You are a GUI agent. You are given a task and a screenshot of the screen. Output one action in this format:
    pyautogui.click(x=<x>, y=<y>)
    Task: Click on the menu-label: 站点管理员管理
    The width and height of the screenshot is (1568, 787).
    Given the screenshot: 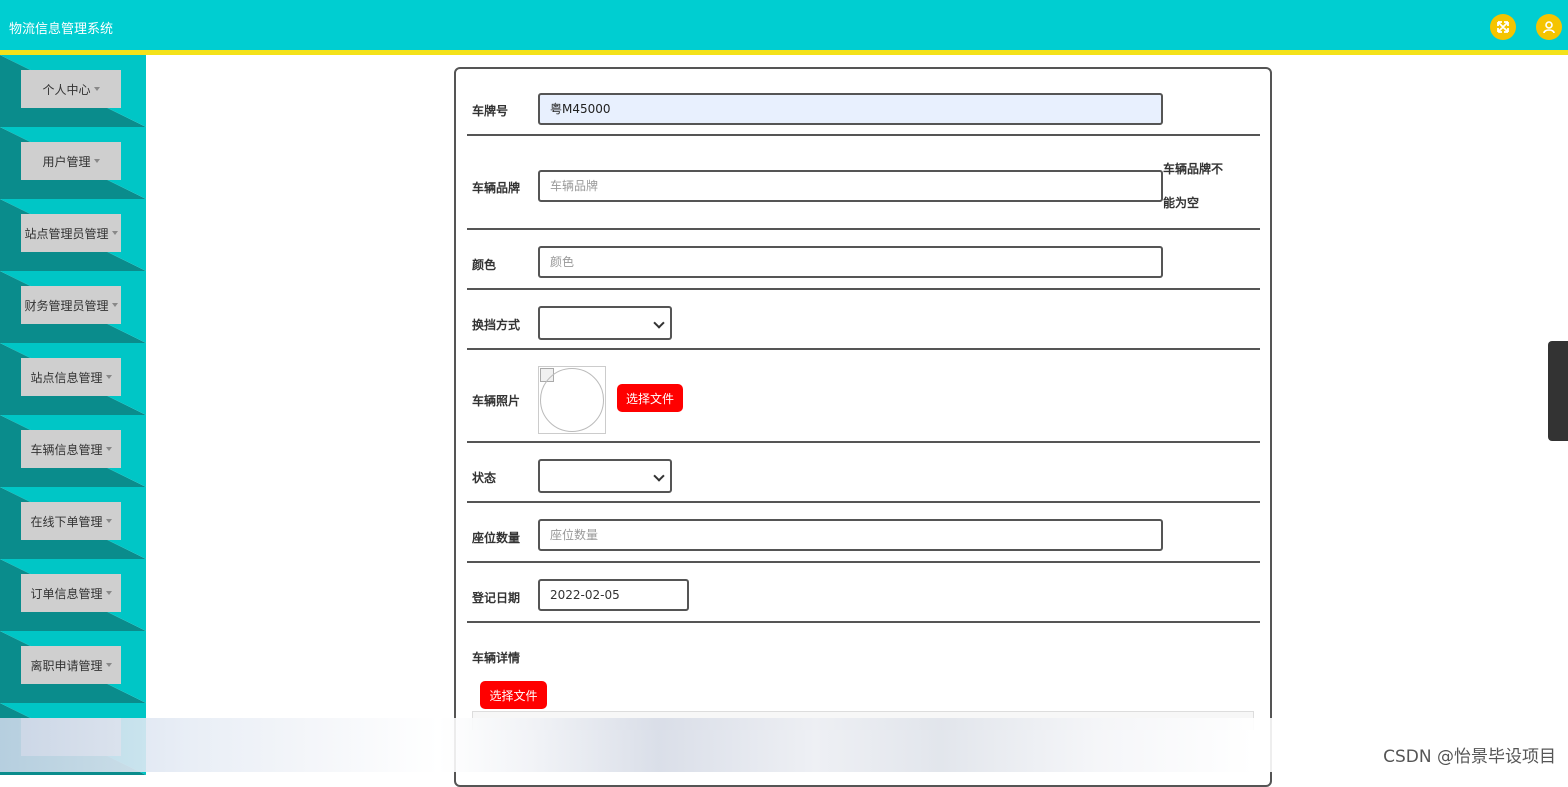 What is the action you would take?
    pyautogui.click(x=66, y=233)
    